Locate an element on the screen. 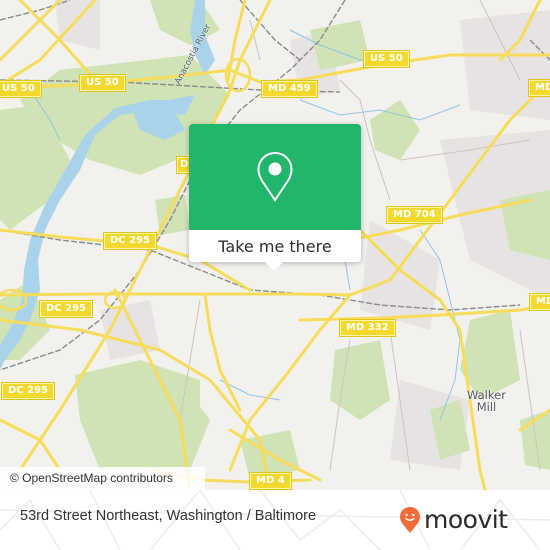  walker-mill-label: Walker Mill is located at coordinates (486, 401).